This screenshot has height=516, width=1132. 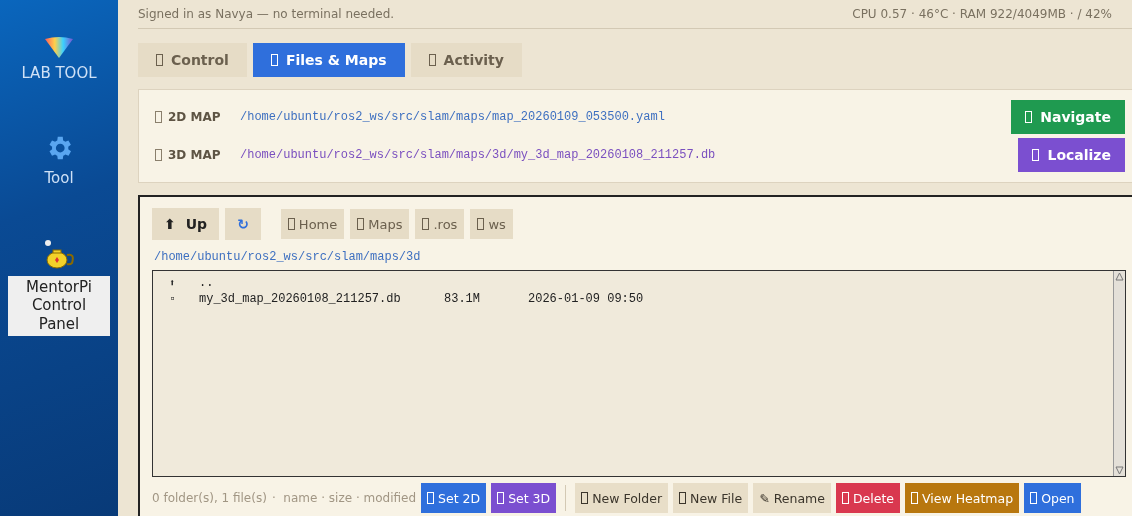 What do you see at coordinates (1071, 155) in the screenshot?
I see `map-action-button: Localize` at bounding box center [1071, 155].